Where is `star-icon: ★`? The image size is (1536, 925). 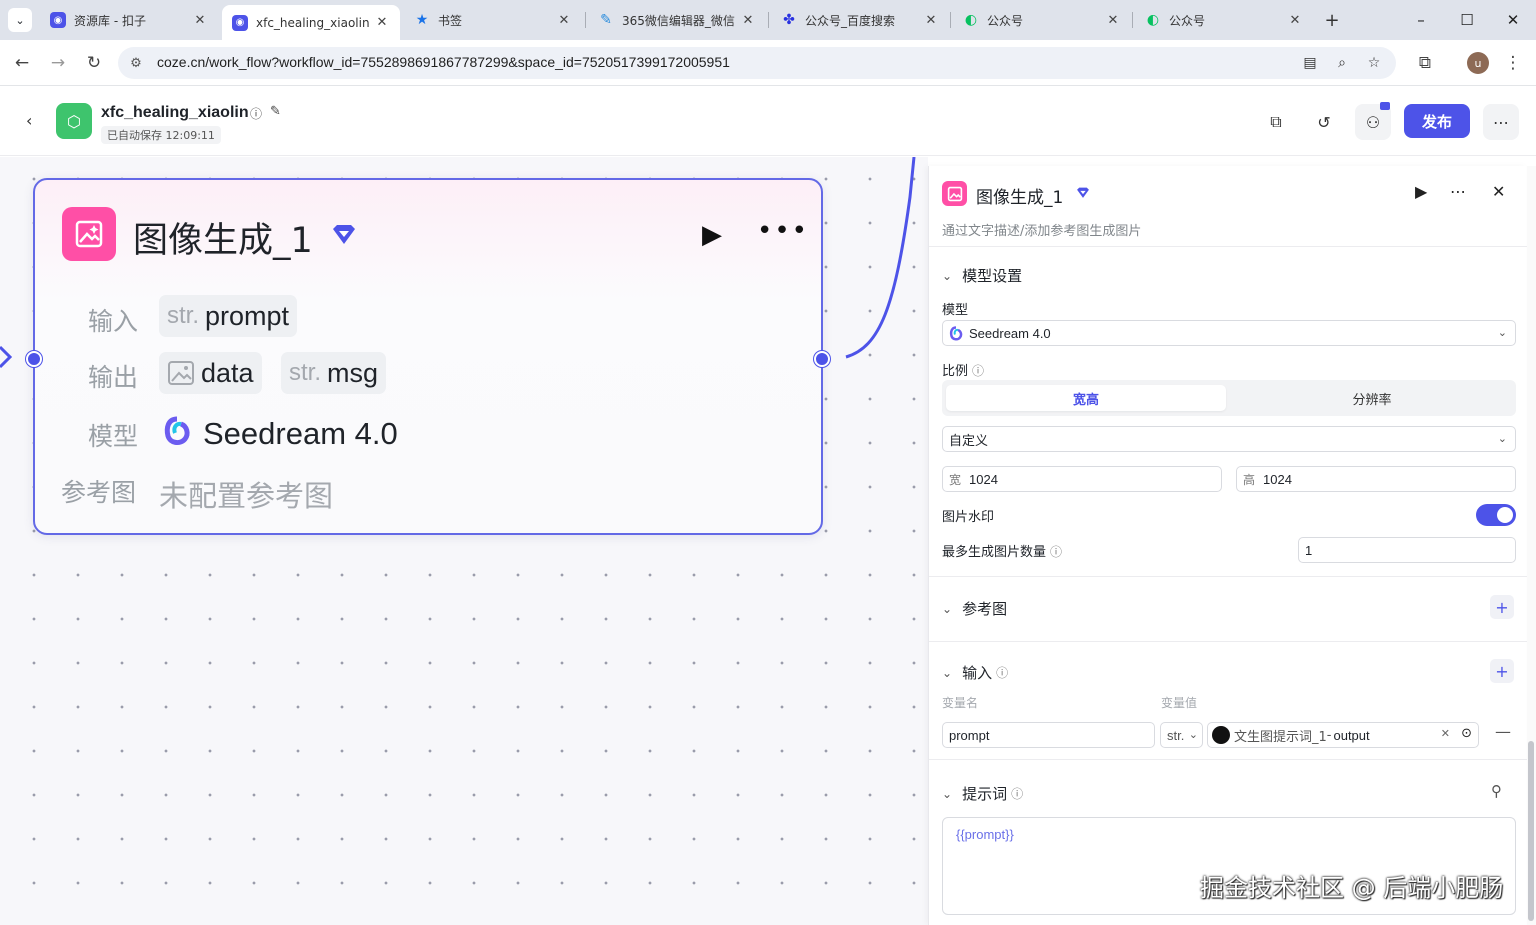
star-icon: ★ is located at coordinates (422, 20).